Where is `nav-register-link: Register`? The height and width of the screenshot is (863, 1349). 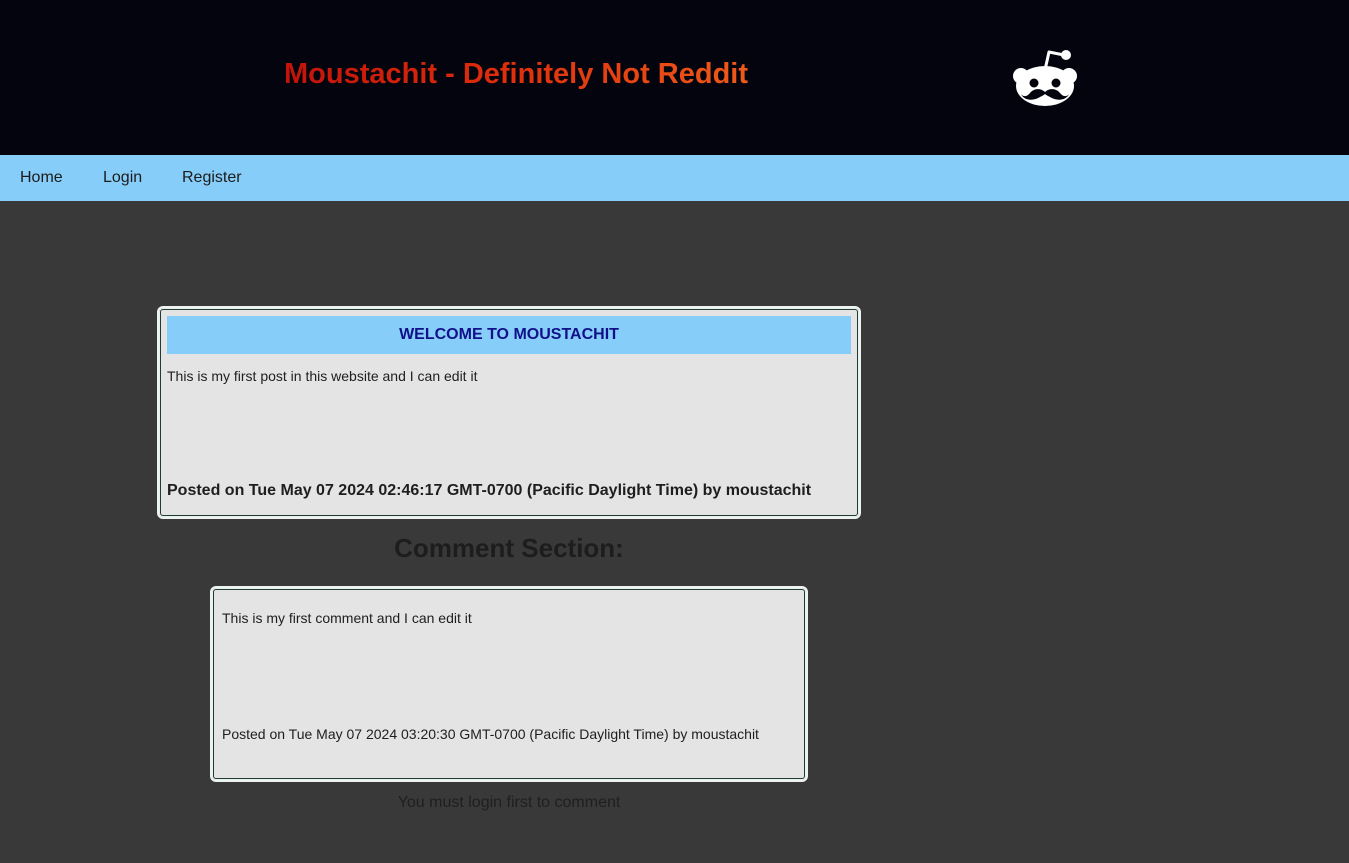
nav-register-link: Register is located at coordinates (212, 178).